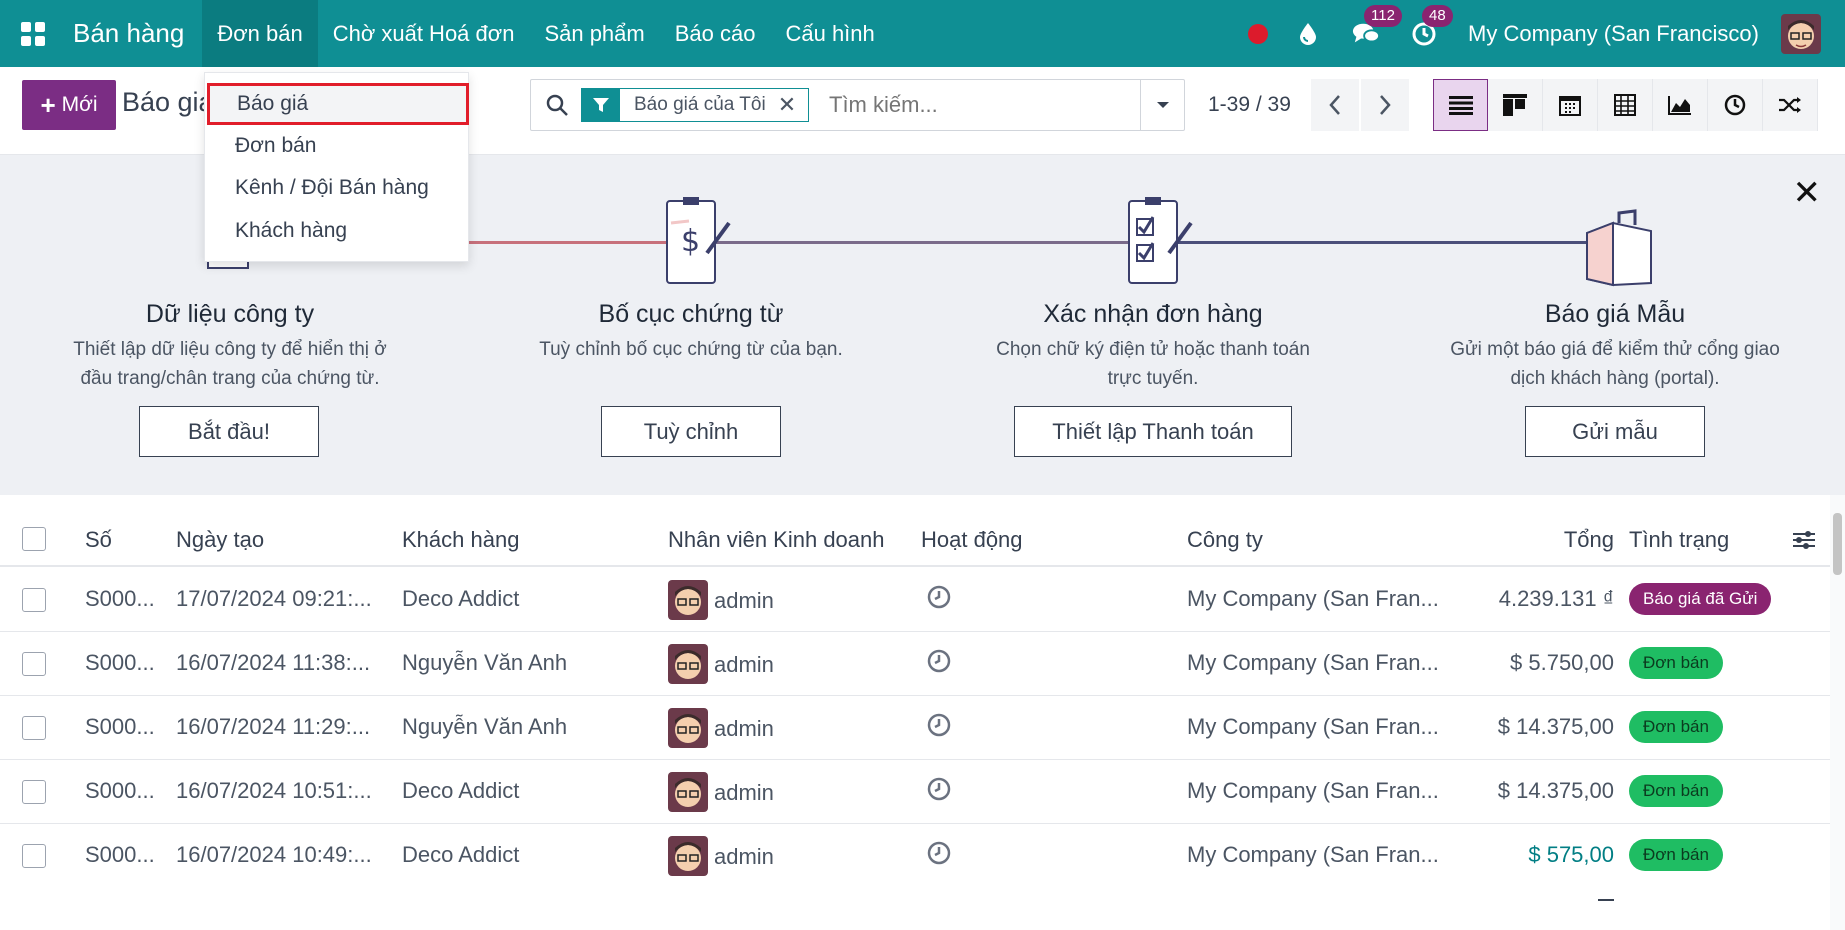 The image size is (1845, 930). I want to click on pivot-view-icon, so click(1625, 105).